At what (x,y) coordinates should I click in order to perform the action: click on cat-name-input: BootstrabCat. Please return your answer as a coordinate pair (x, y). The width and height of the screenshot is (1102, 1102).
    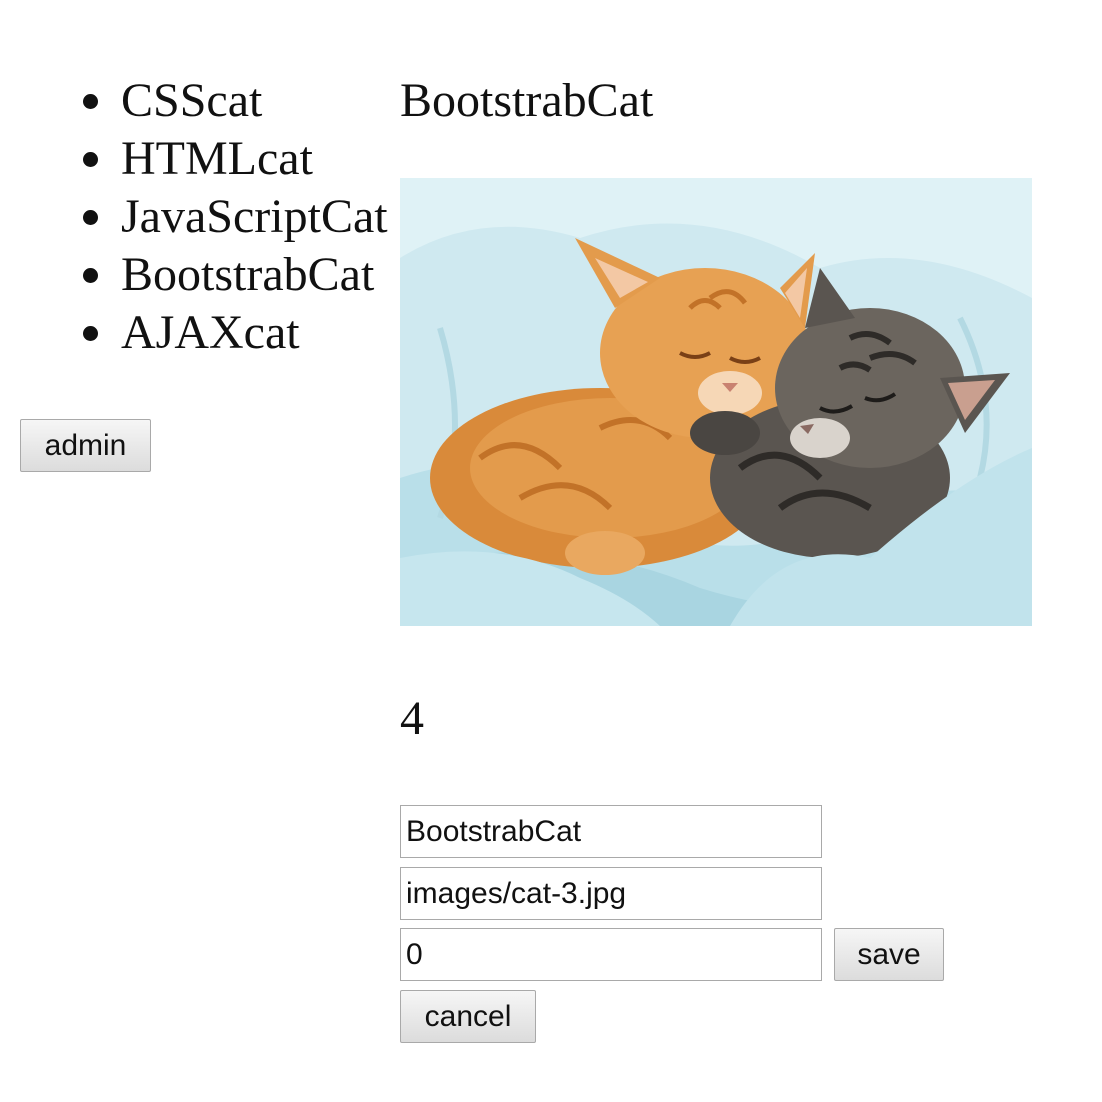
    Looking at the image, I should click on (611, 831).